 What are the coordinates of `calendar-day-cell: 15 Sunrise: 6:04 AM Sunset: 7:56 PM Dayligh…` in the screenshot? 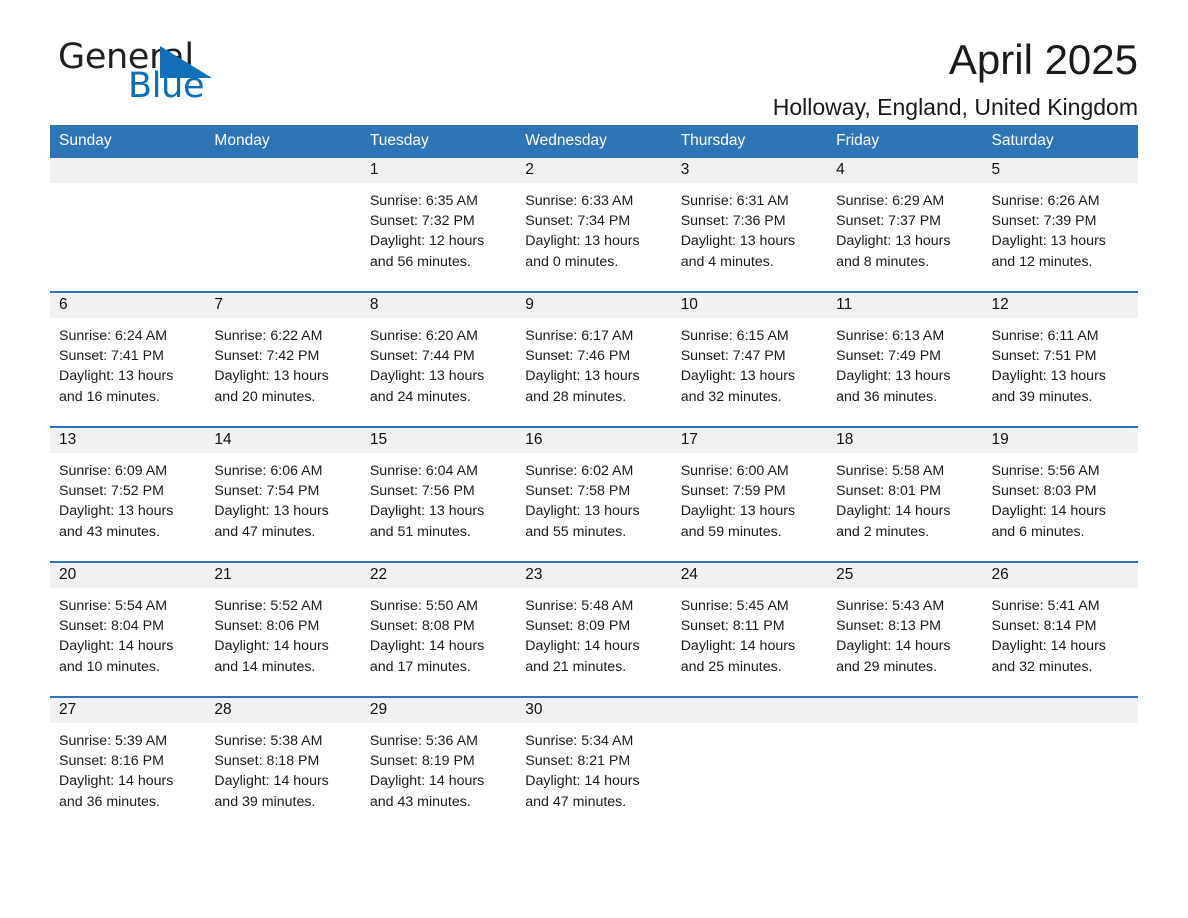 It's located at (438, 494).